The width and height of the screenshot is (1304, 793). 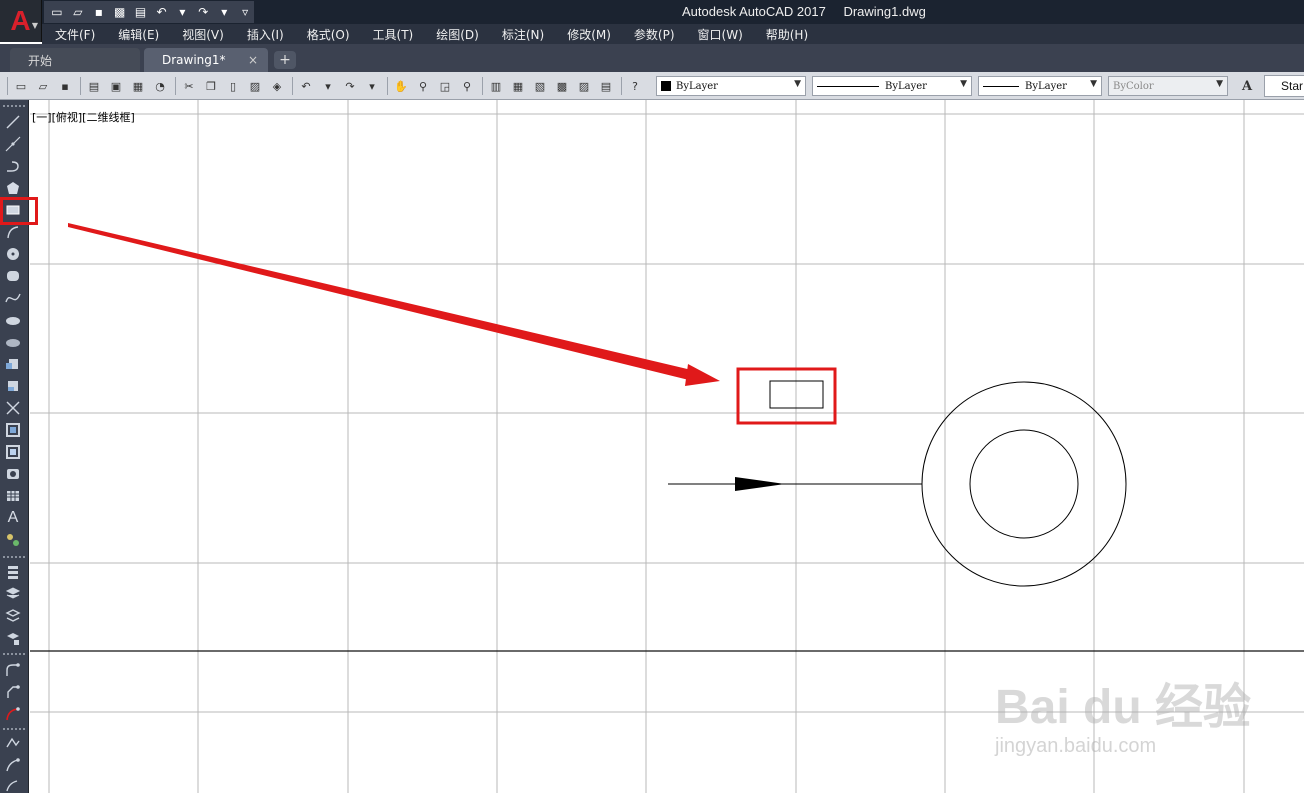 I want to click on menu-parametric: 参数(P), so click(x=654, y=34).